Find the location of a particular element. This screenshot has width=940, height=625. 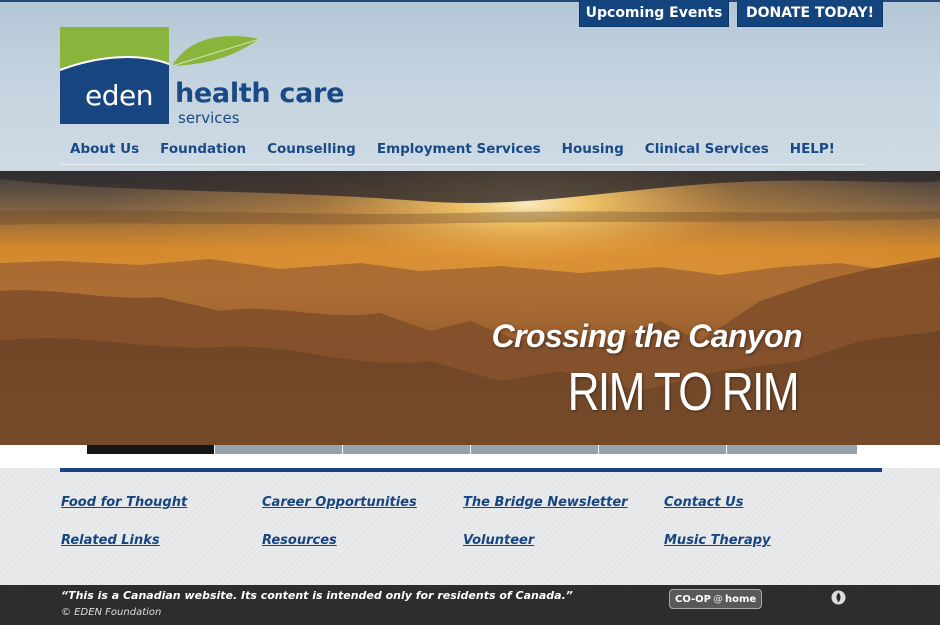

coop-at-home-logo: CO-OP @ home is located at coordinates (716, 599).